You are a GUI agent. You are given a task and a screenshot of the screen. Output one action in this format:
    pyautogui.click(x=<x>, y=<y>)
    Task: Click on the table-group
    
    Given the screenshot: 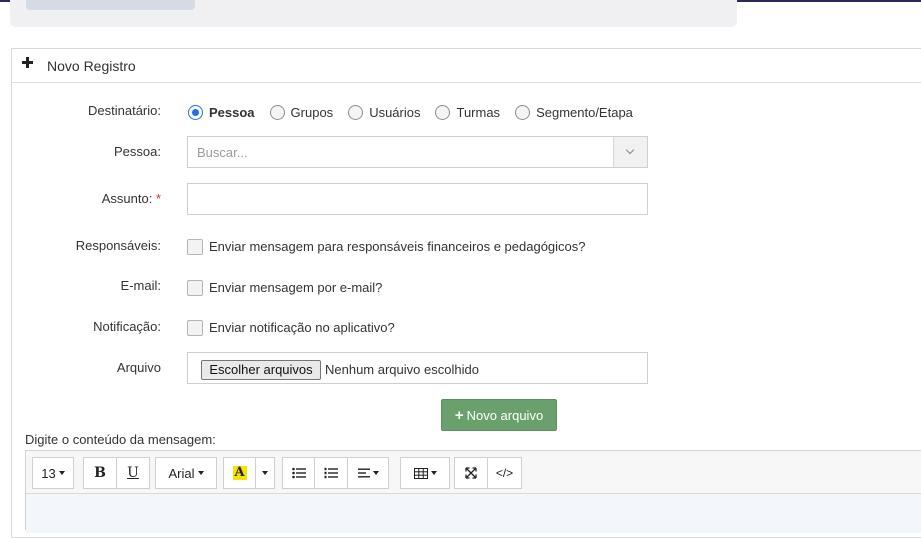 What is the action you would take?
    pyautogui.click(x=425, y=473)
    